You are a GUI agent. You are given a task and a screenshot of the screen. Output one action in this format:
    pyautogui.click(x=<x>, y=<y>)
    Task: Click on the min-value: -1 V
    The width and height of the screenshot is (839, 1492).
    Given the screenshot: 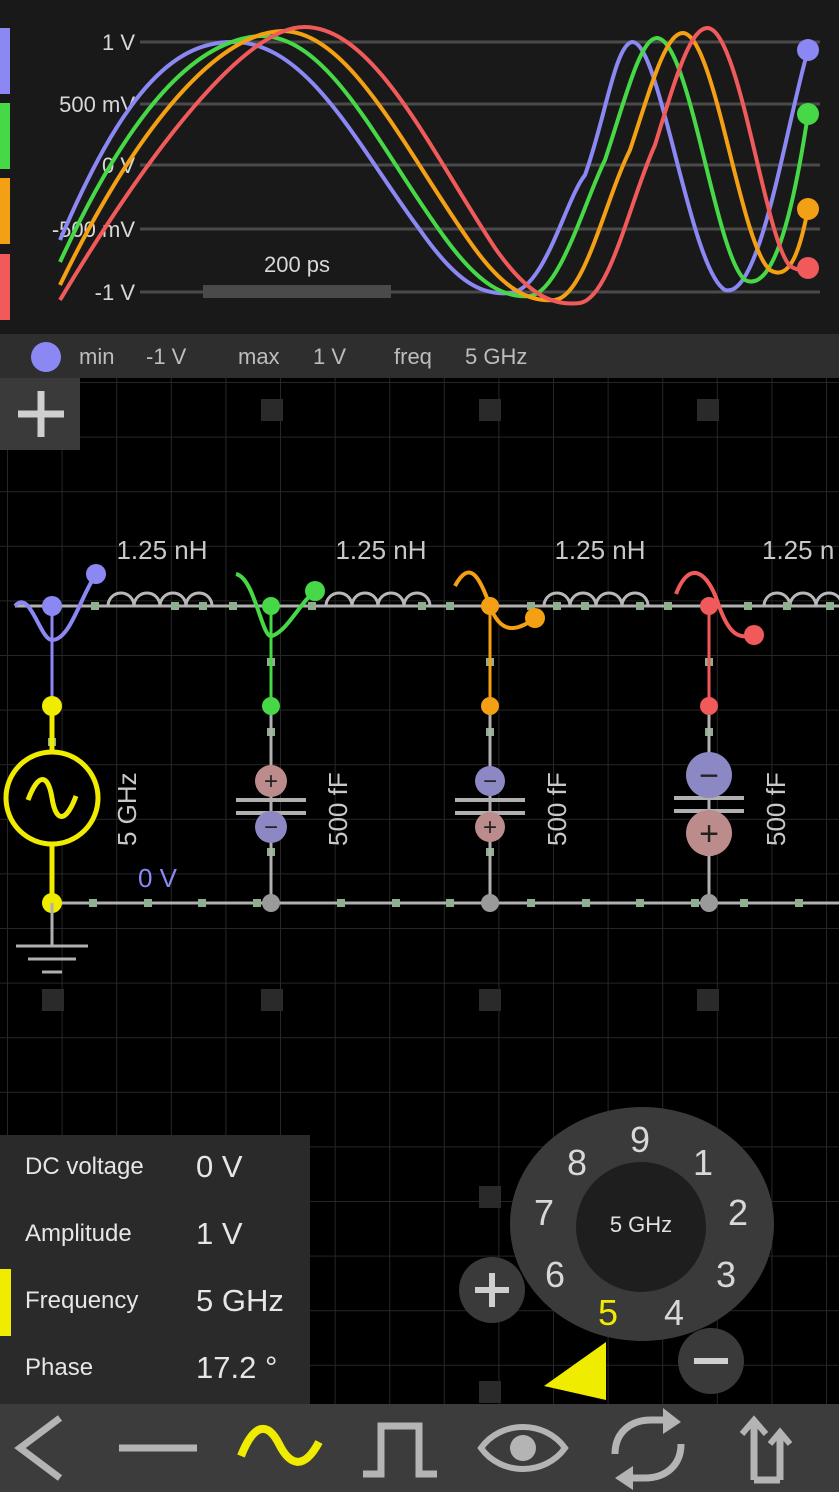 What is the action you would take?
    pyautogui.click(x=166, y=356)
    